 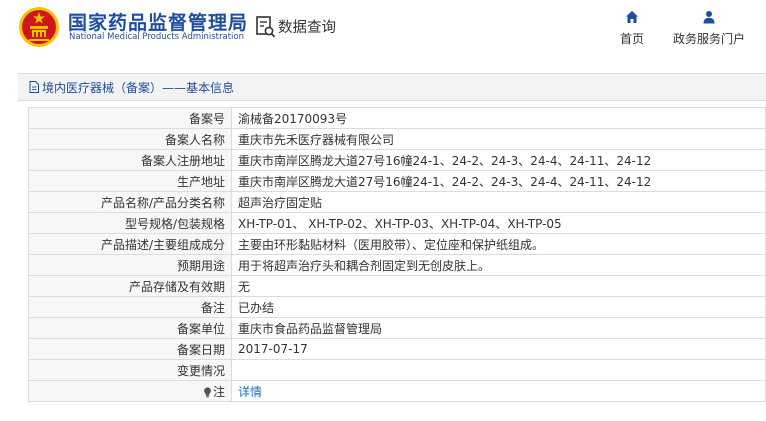 I want to click on row-label: 备案人注册地址, so click(x=130, y=160).